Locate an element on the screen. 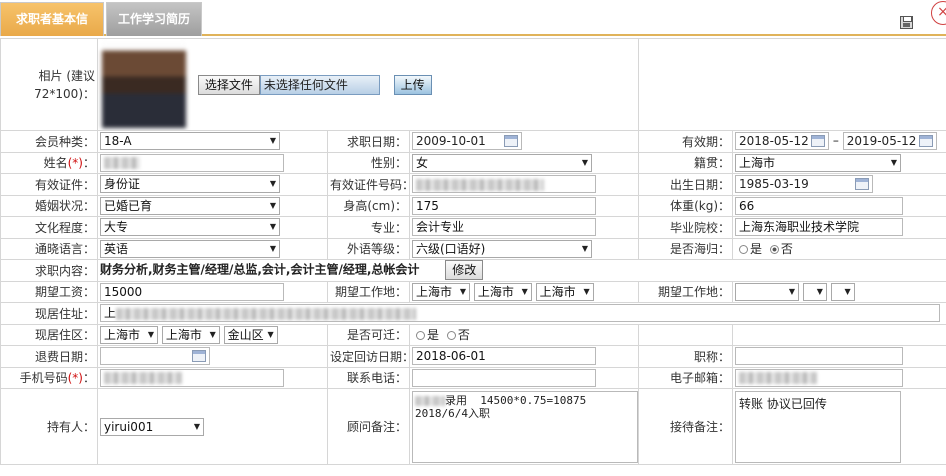  education-label: 文化程度： is located at coordinates (49, 227).